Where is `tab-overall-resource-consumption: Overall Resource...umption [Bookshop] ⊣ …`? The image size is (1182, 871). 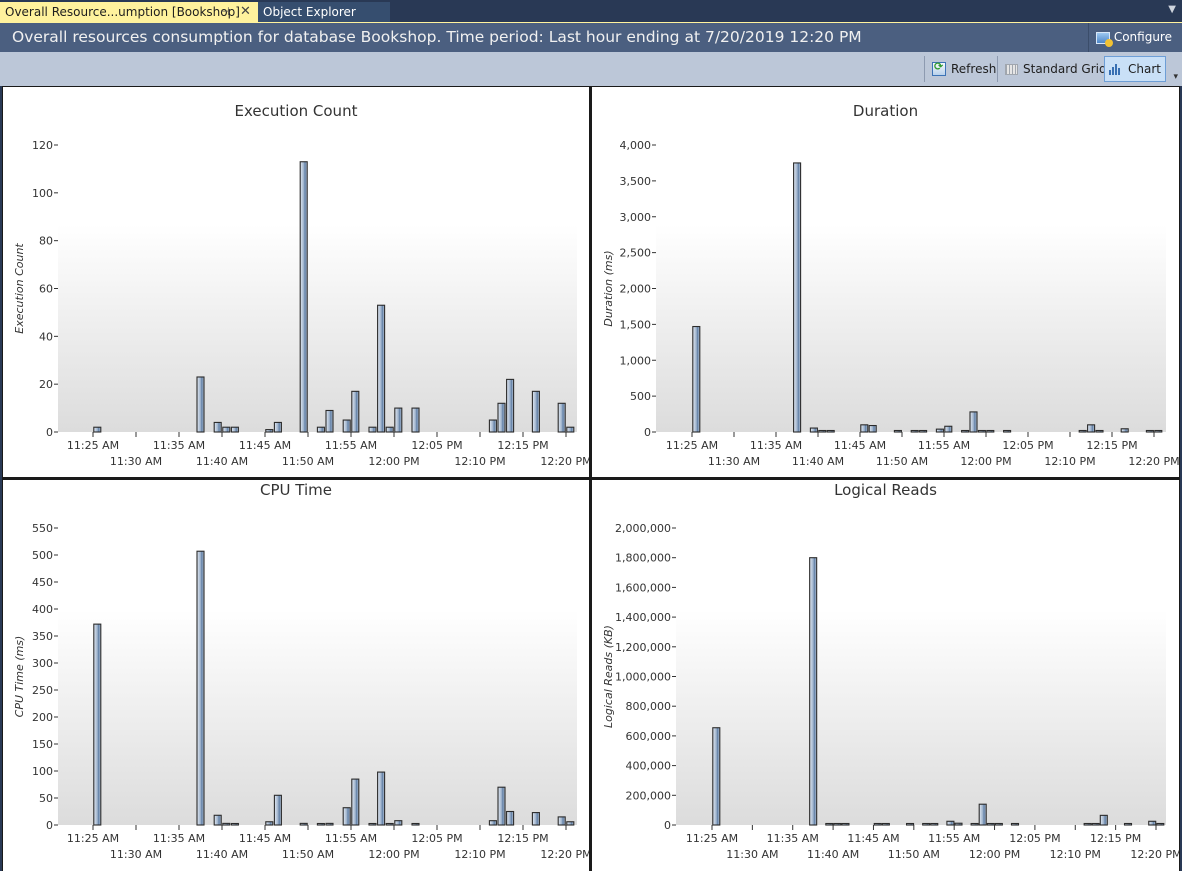 tab-overall-resource-consumption: Overall Resource...umption [Bookshop] ⊣ … is located at coordinates (129, 12).